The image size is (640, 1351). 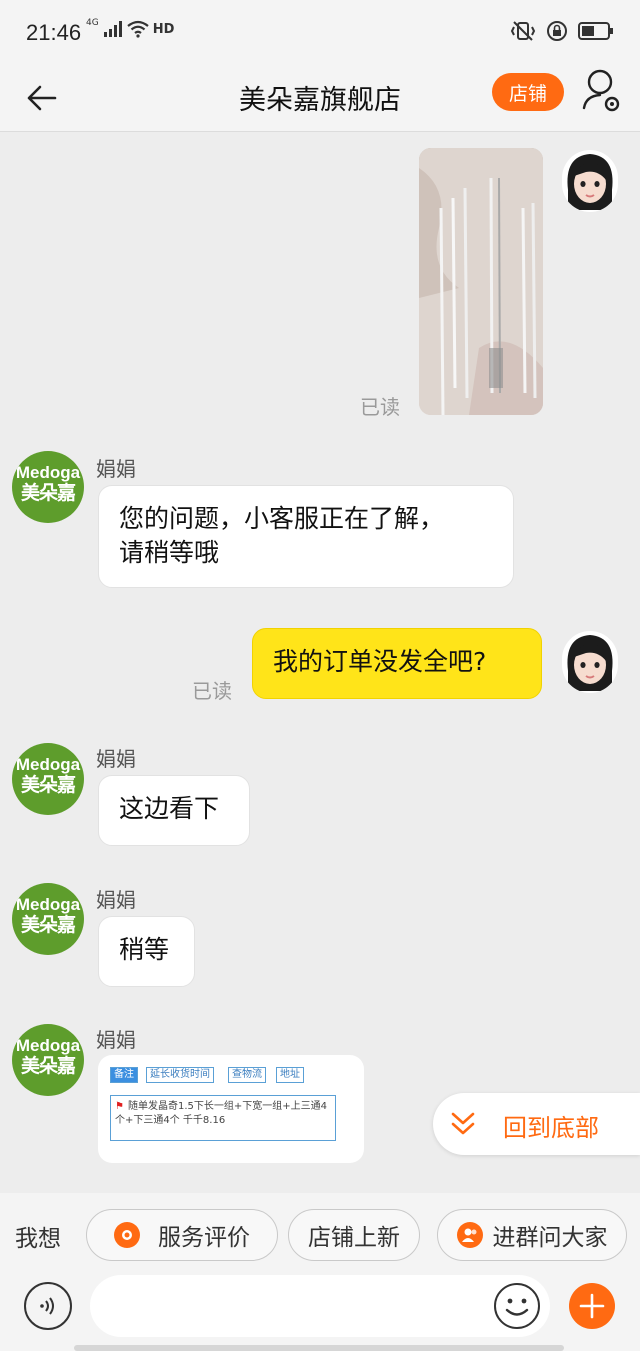 I want to click on store-new-chip: 店铺上新, so click(x=354, y=1235).